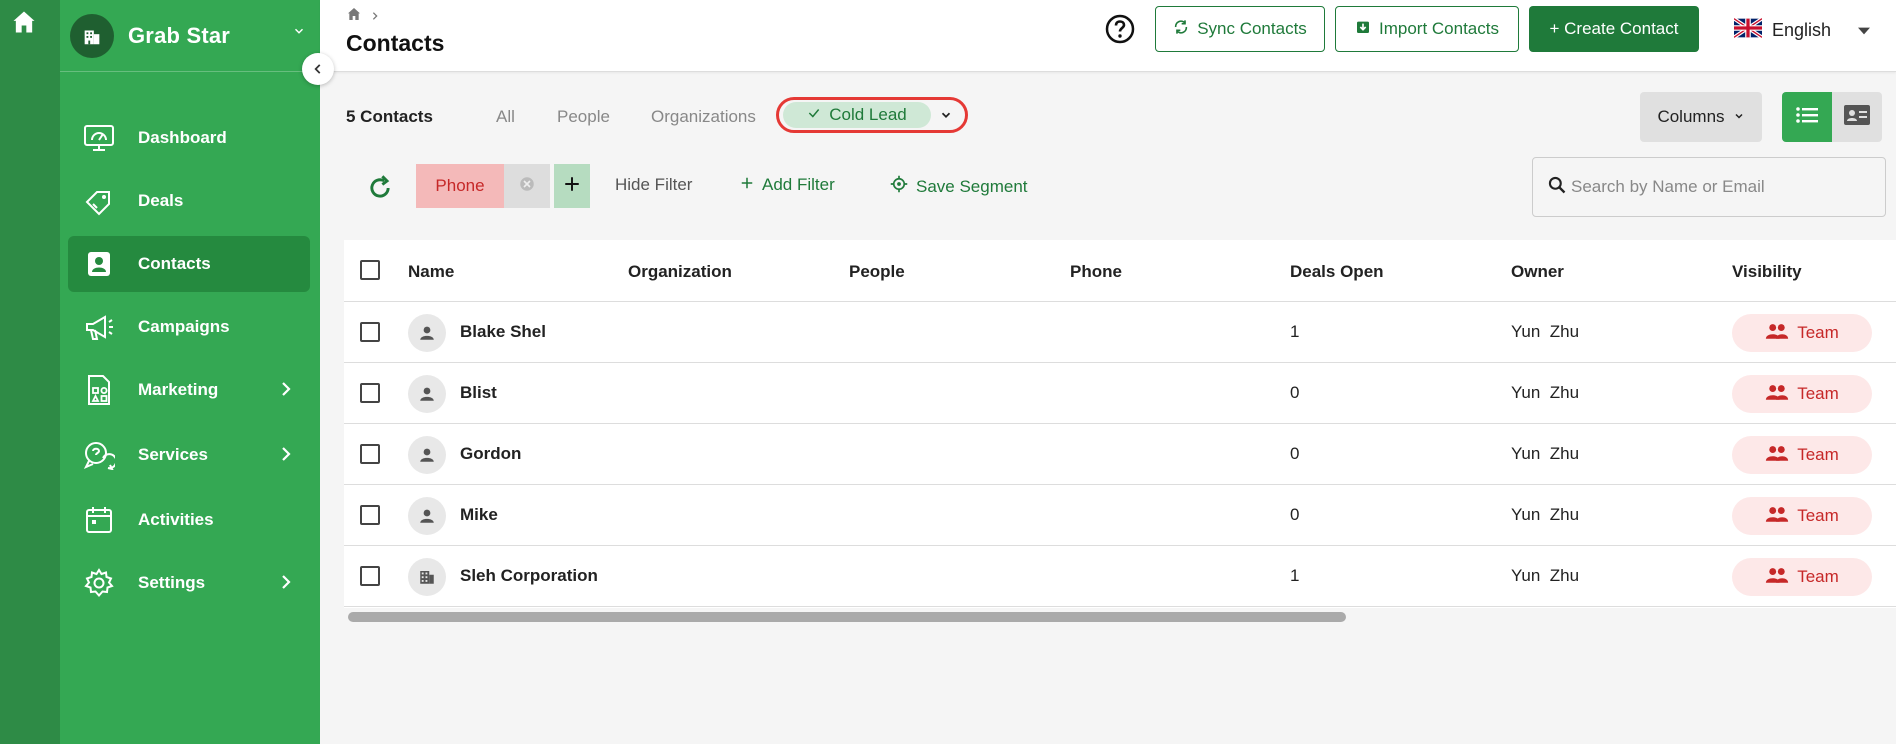 The image size is (1896, 744). I want to click on sync-contacts-button: Sync Contacts, so click(1240, 29).